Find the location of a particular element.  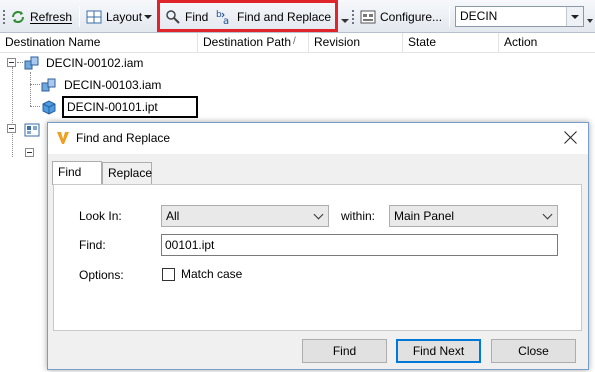

close-button: Close is located at coordinates (533, 351).